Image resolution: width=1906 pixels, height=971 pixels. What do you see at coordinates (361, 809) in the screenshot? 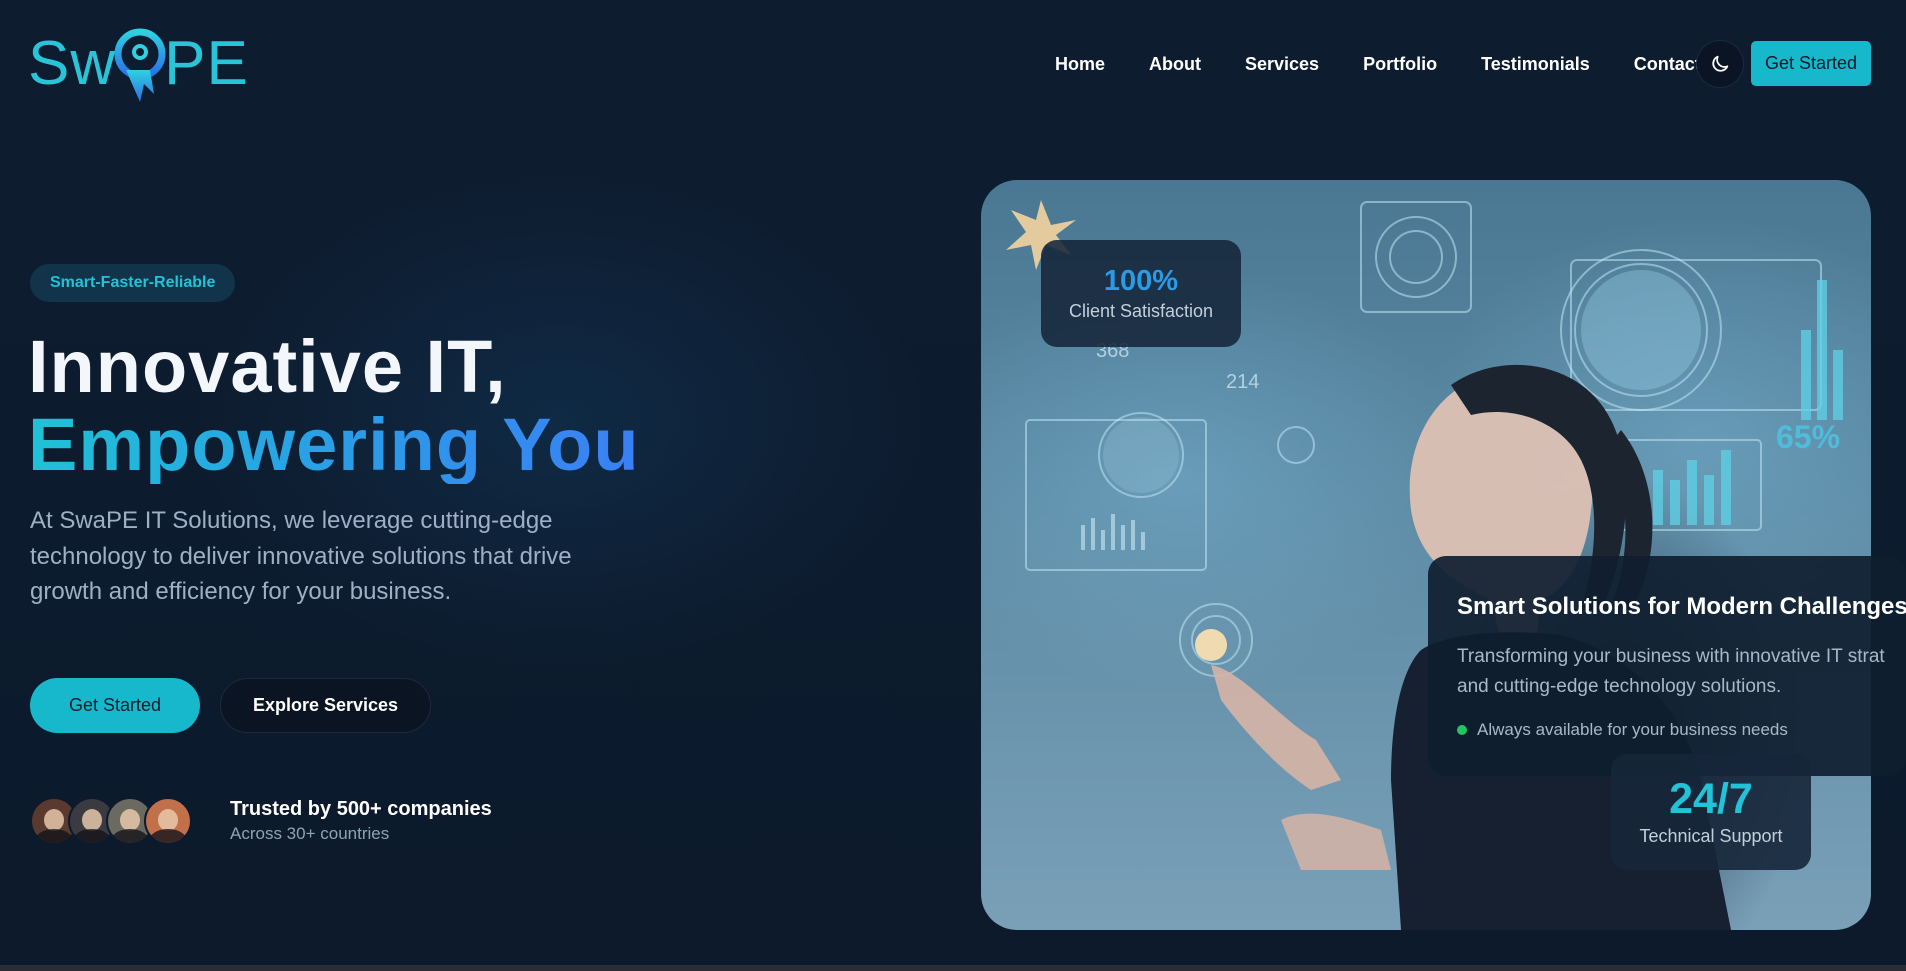
I see `trust-title: Trusted by 500+ companies` at bounding box center [361, 809].